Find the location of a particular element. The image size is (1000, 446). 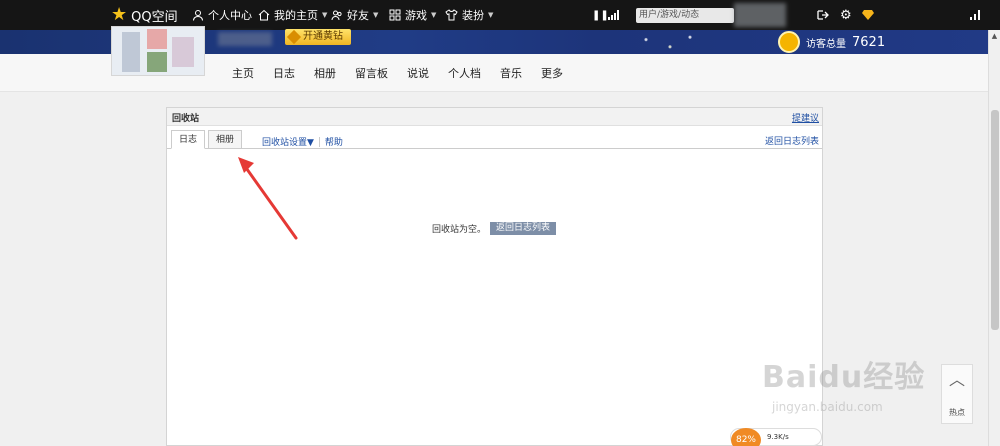

friends-icon is located at coordinates (336, 15).